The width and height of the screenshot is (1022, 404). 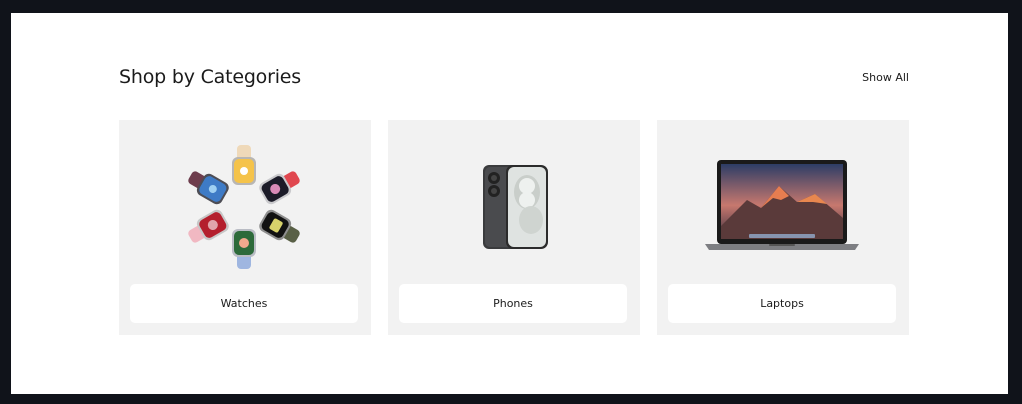 What do you see at coordinates (244, 303) in the screenshot?
I see `category-label-watches: Watches` at bounding box center [244, 303].